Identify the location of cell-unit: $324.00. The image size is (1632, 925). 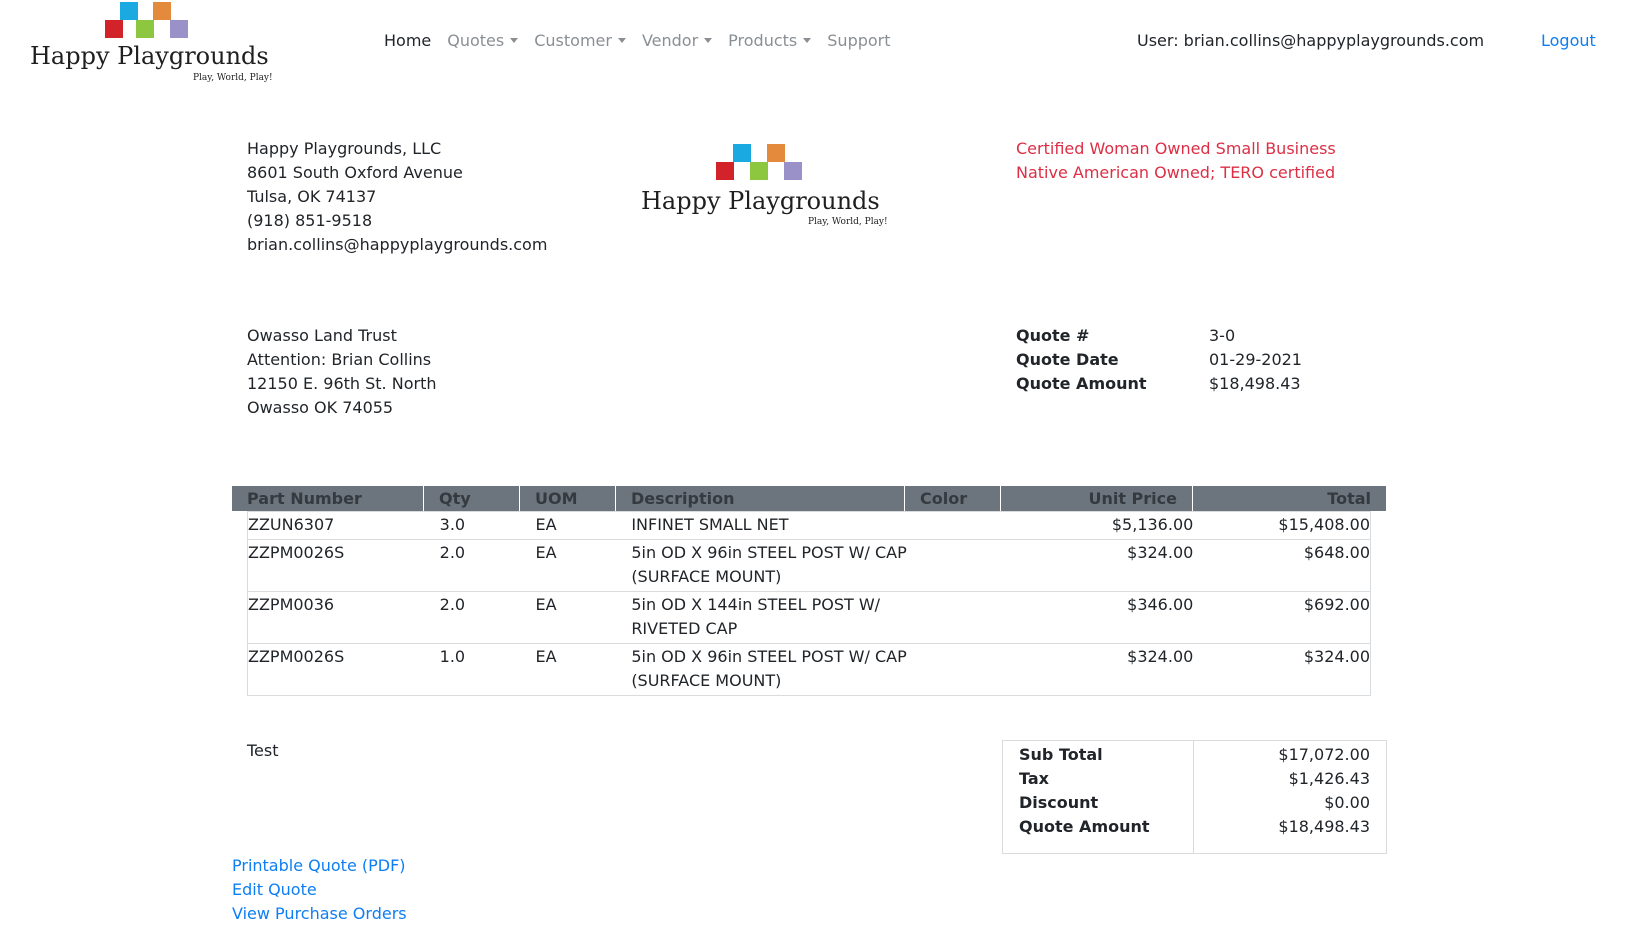
(1160, 552).